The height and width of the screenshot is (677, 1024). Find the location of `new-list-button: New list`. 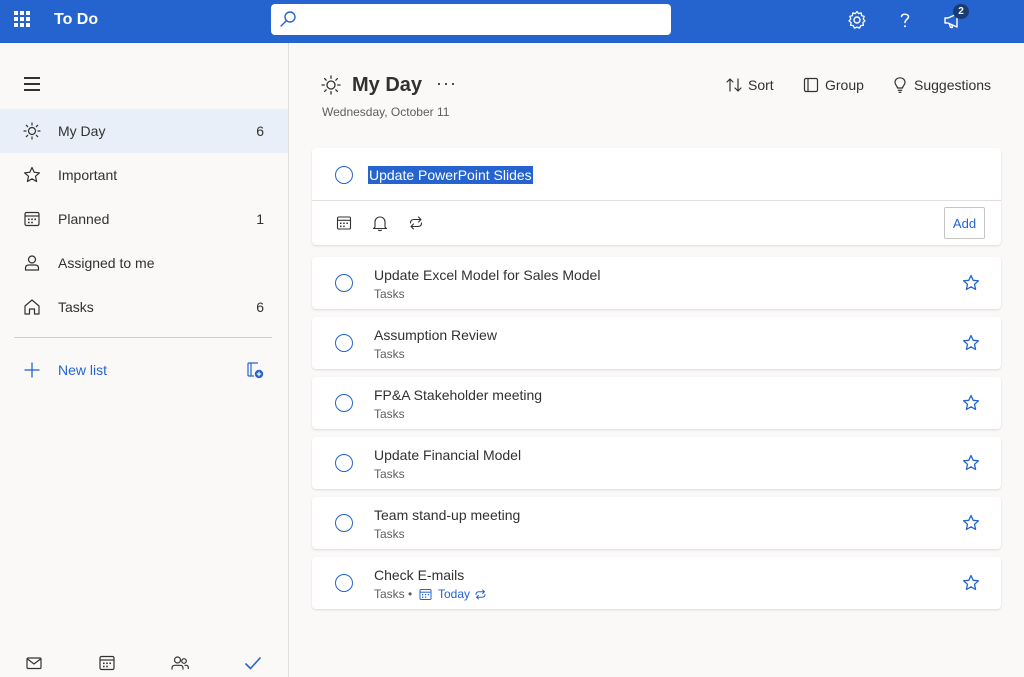

new-list-button: New list is located at coordinates (144, 370).